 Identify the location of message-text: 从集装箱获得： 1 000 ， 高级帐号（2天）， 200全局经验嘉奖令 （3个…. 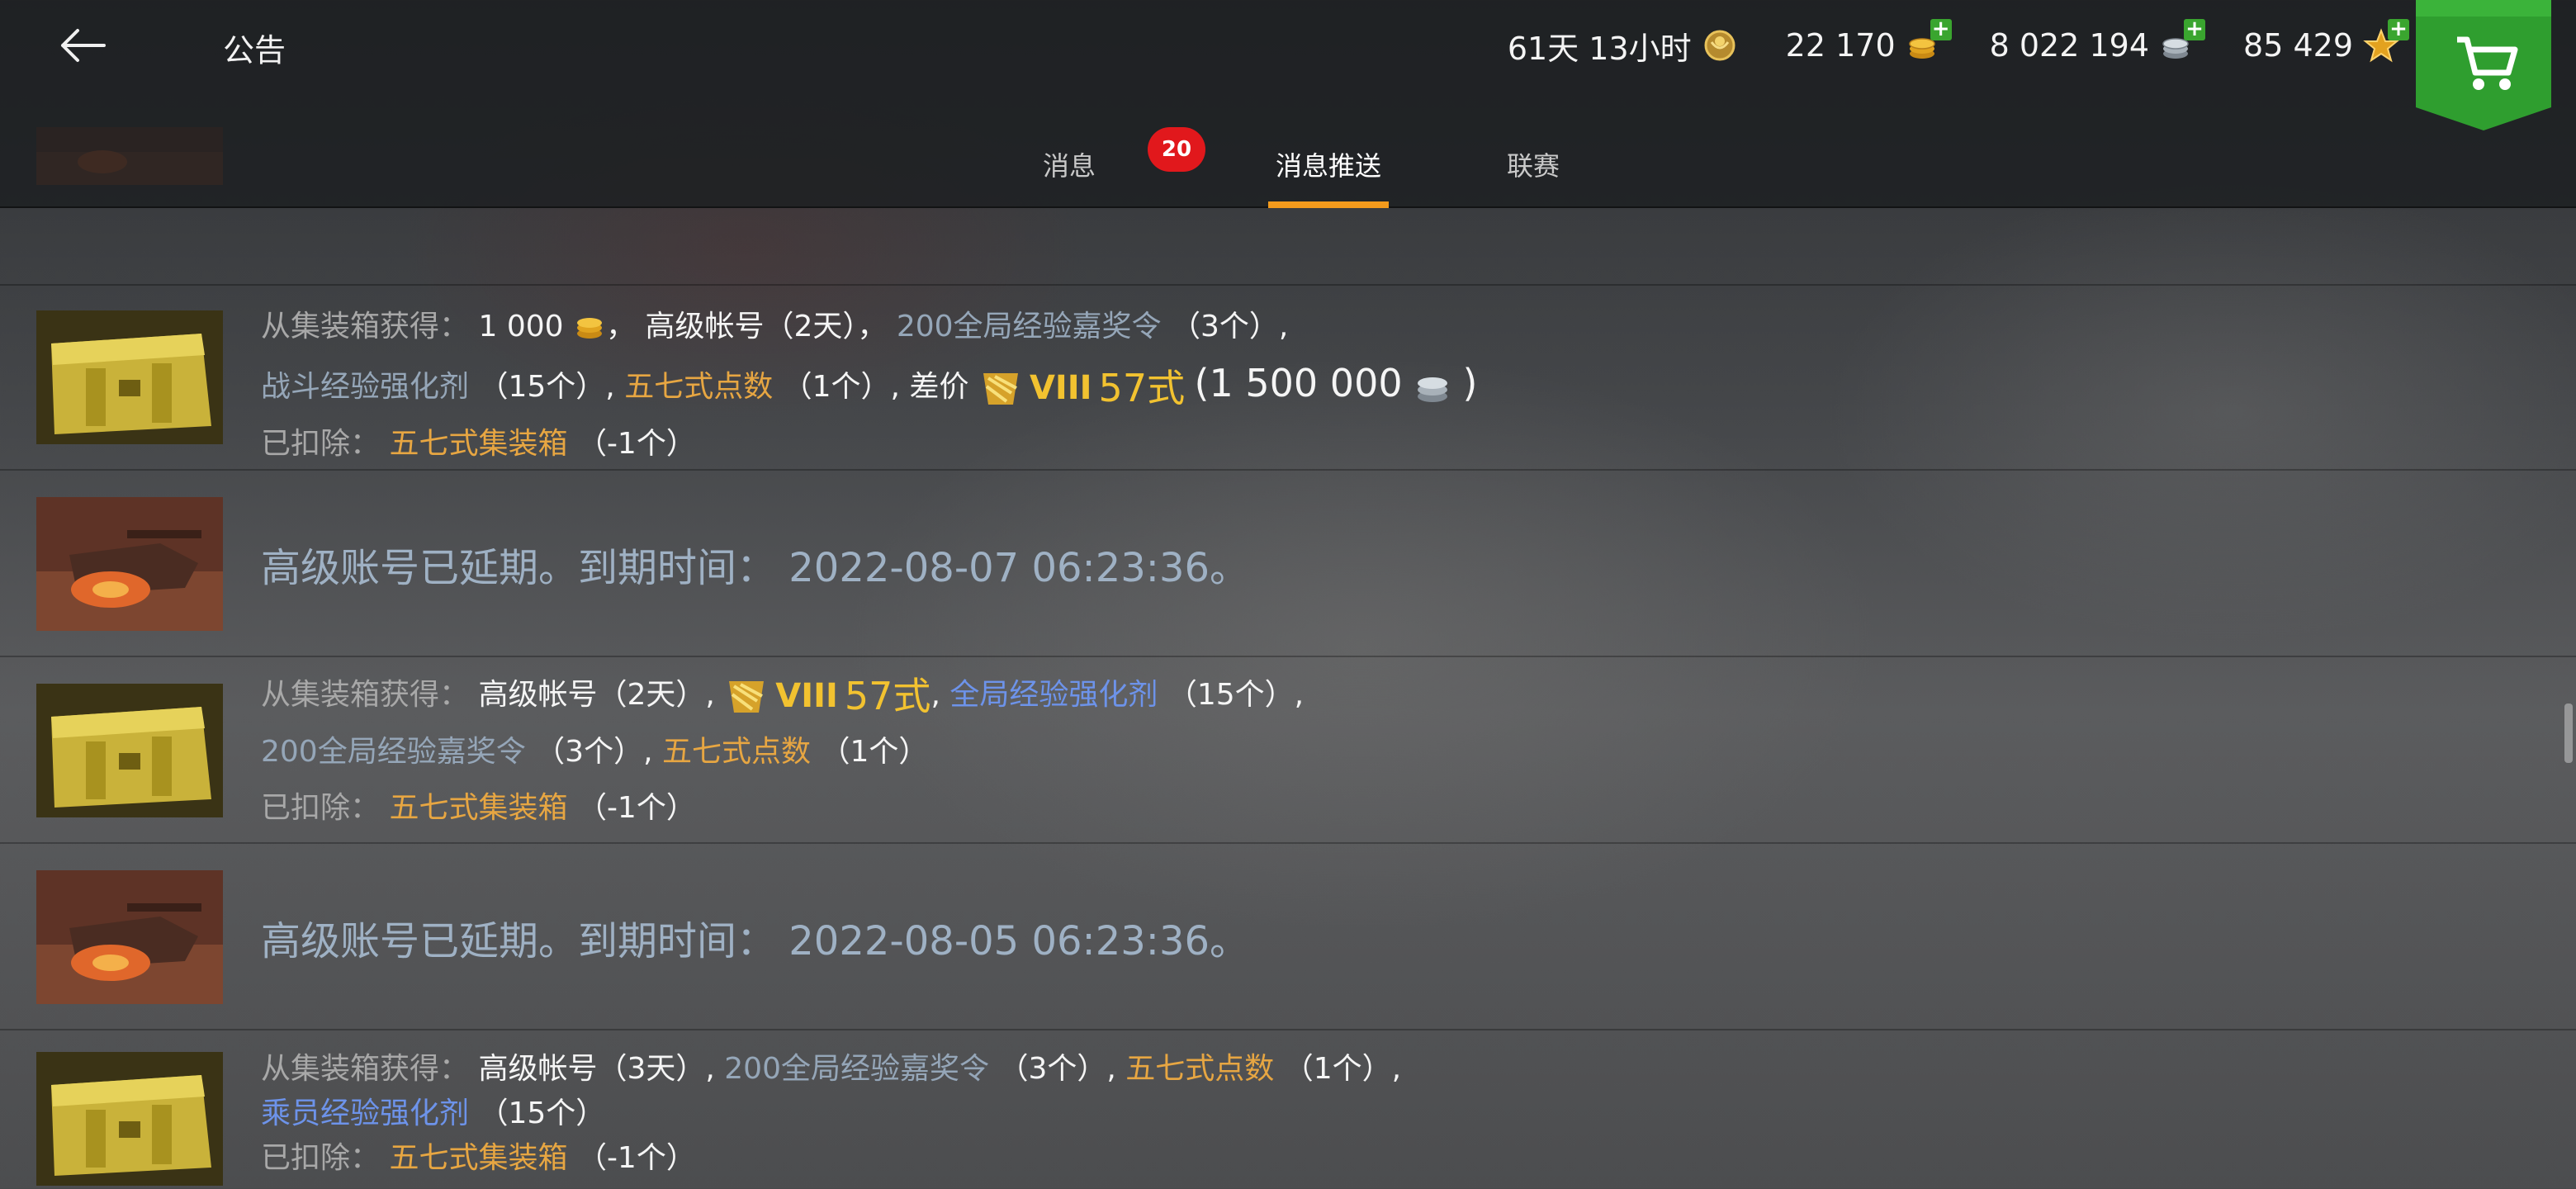
(869, 385).